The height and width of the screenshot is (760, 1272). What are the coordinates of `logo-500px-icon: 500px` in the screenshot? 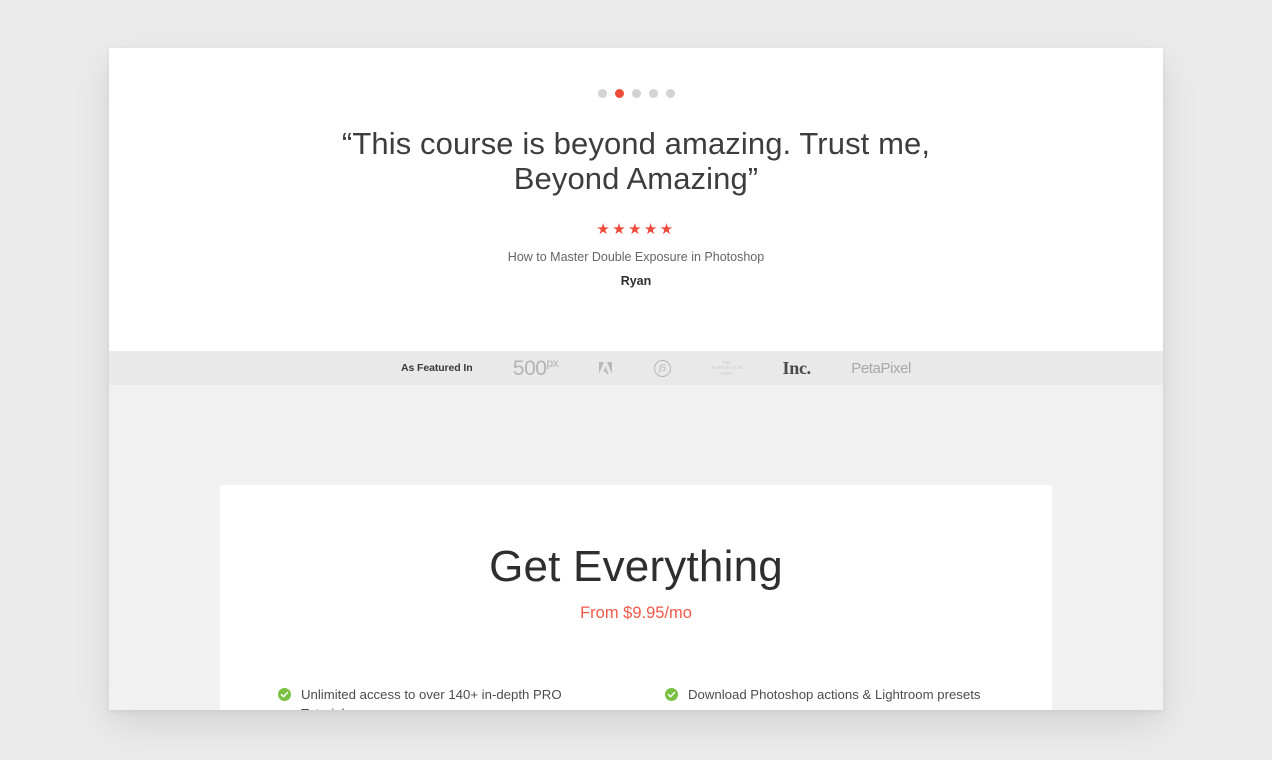 It's located at (535, 368).